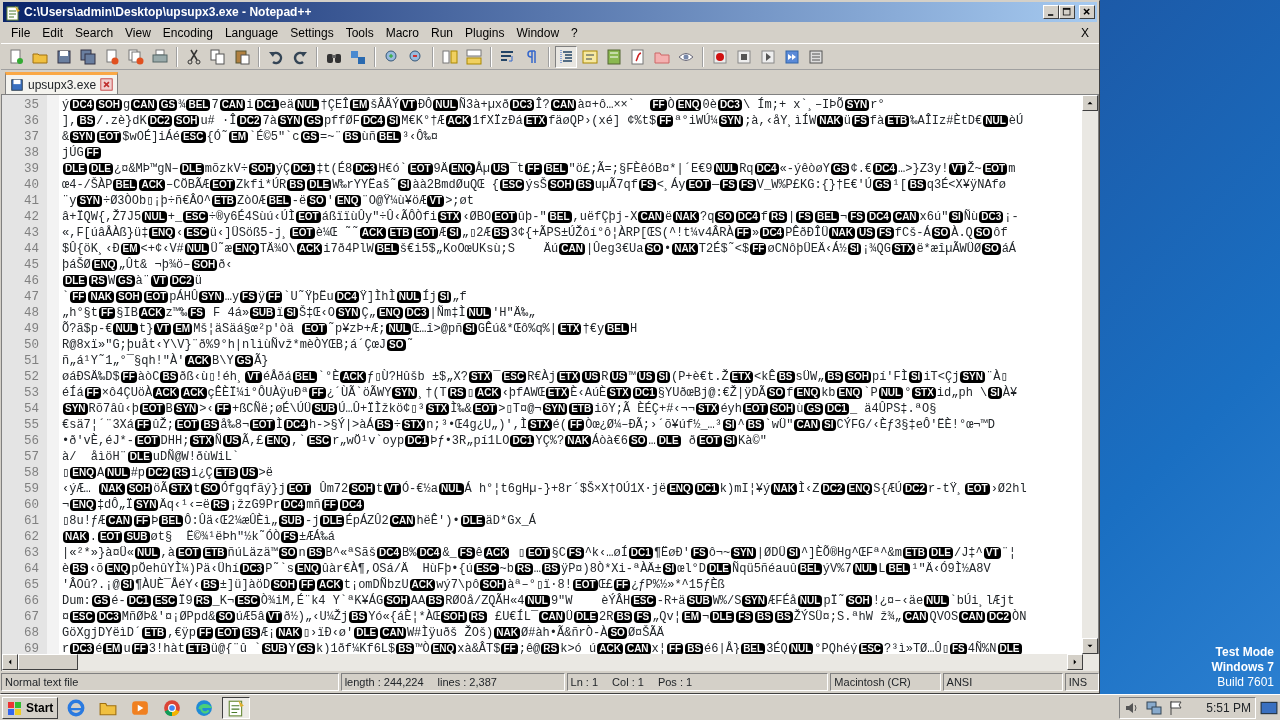 The height and width of the screenshot is (720, 1280). Describe the element at coordinates (566, 56) in the screenshot. I see `indent-guide-icon` at that location.